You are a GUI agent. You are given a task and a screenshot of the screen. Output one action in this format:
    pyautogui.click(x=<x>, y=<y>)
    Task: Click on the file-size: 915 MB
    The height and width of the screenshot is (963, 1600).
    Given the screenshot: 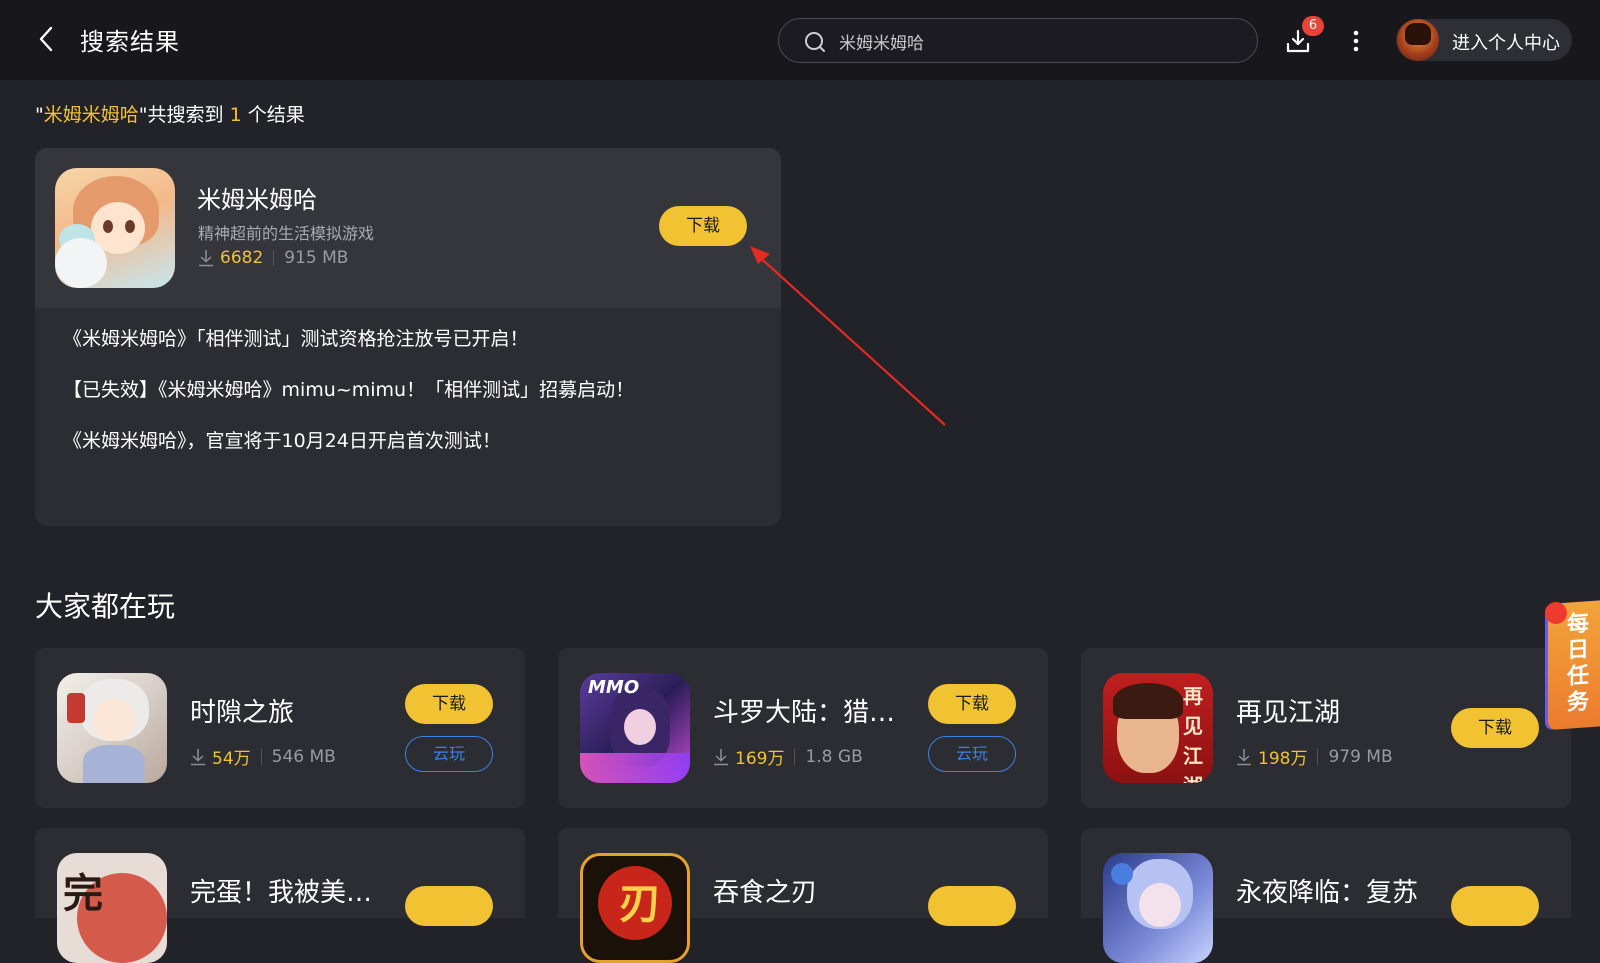 What is the action you would take?
    pyautogui.click(x=316, y=258)
    